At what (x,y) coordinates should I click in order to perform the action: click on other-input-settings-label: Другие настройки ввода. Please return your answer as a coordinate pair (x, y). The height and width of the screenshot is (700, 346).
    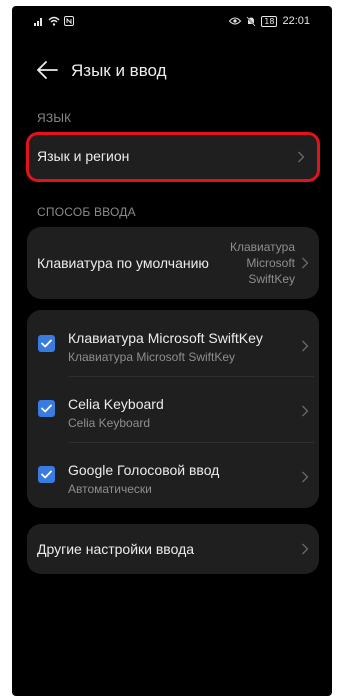
    Looking at the image, I should click on (116, 549).